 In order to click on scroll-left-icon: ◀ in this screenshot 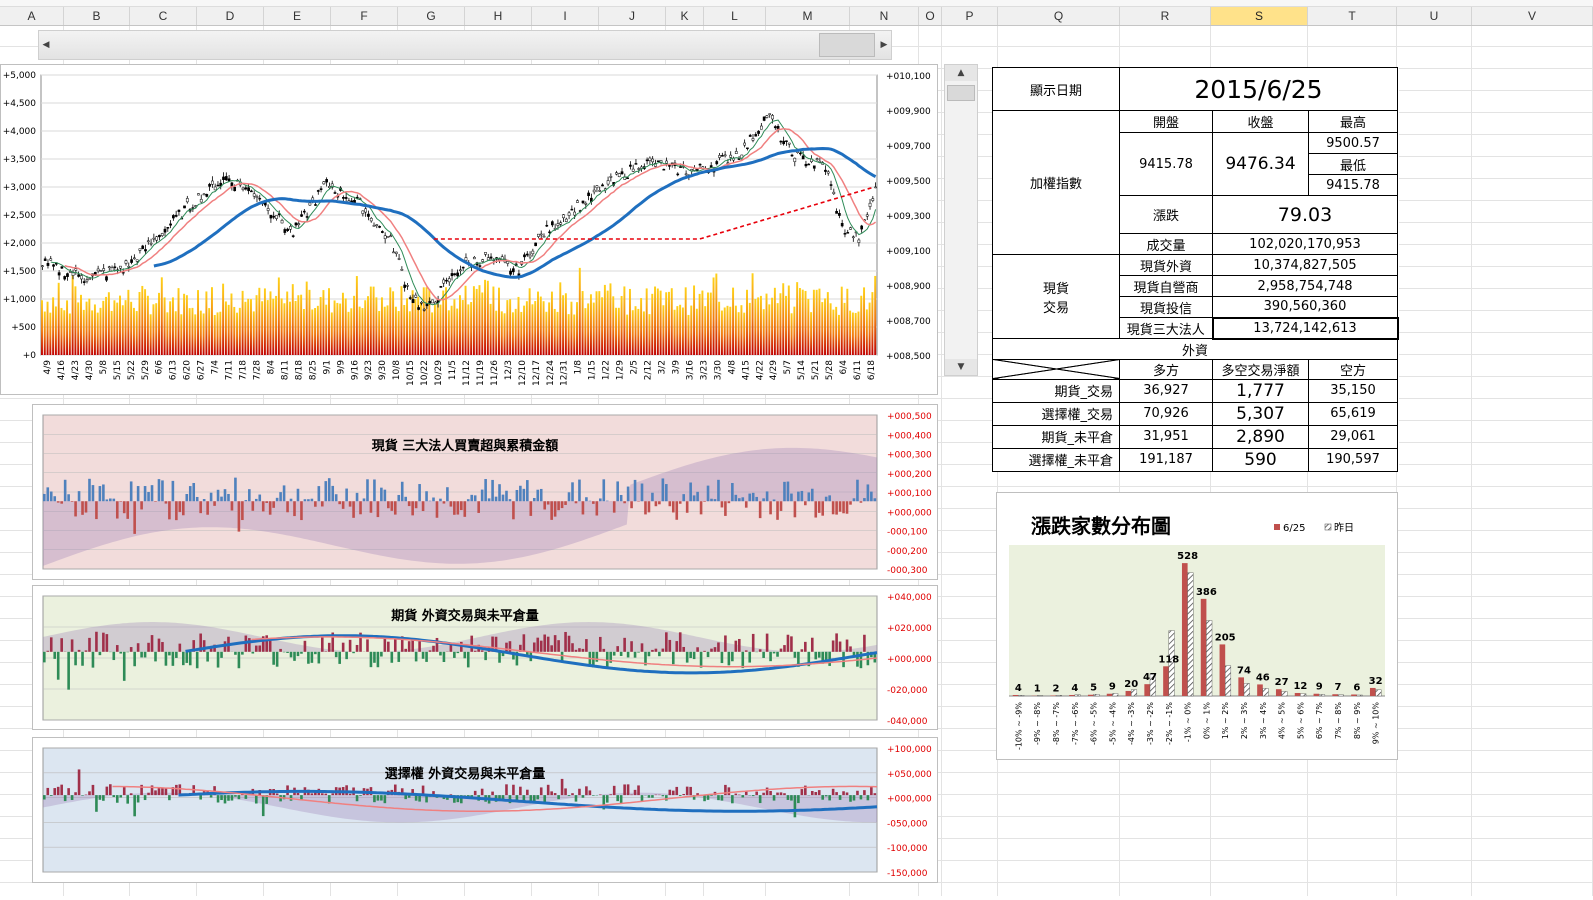, I will do `click(46, 45)`.